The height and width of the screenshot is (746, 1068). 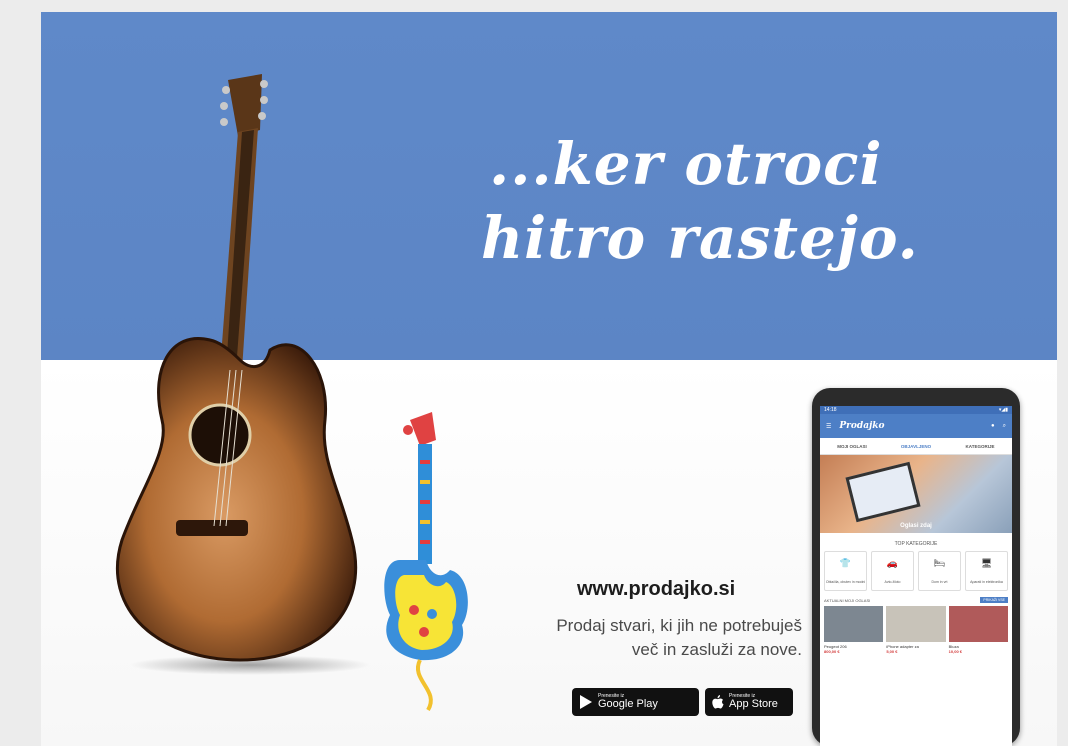 What do you see at coordinates (700, 238) in the screenshot?
I see `slogan-line-2: hitro rastejo.` at bounding box center [700, 238].